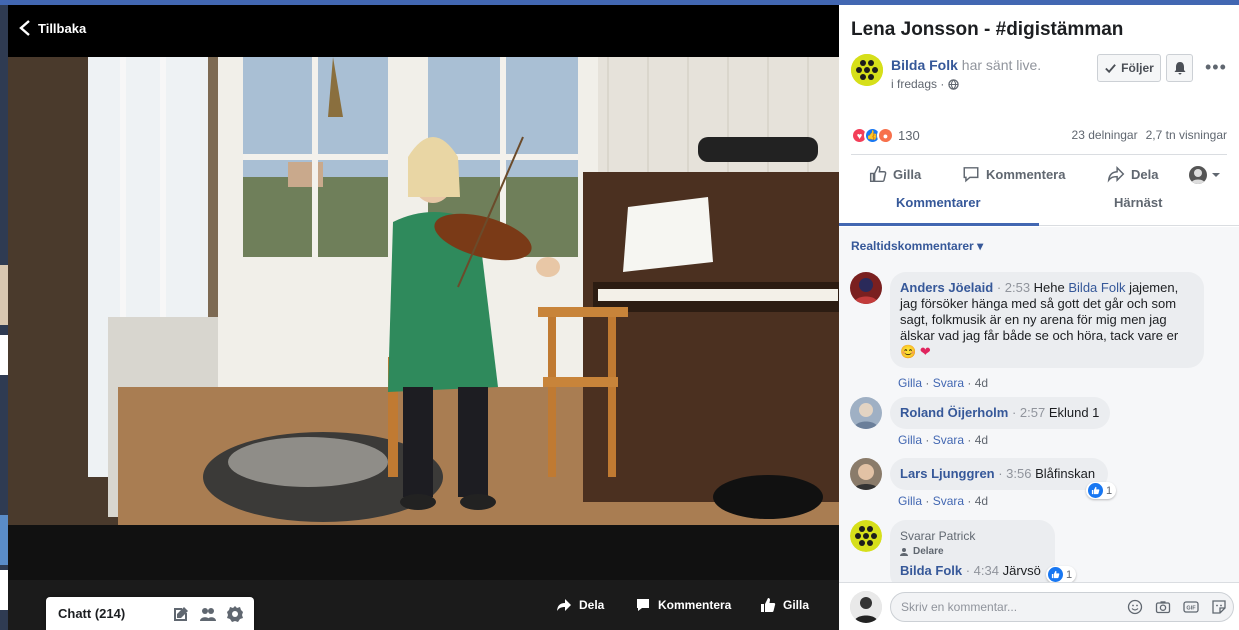 Image resolution: width=1239 pixels, height=630 pixels. I want to click on share-audience-selector, so click(1205, 175).